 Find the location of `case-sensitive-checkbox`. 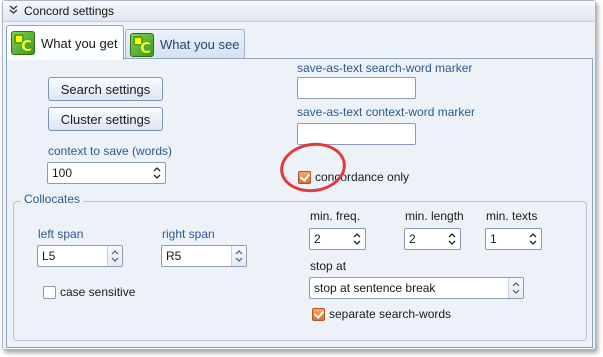

case-sensitive-checkbox is located at coordinates (49, 292).